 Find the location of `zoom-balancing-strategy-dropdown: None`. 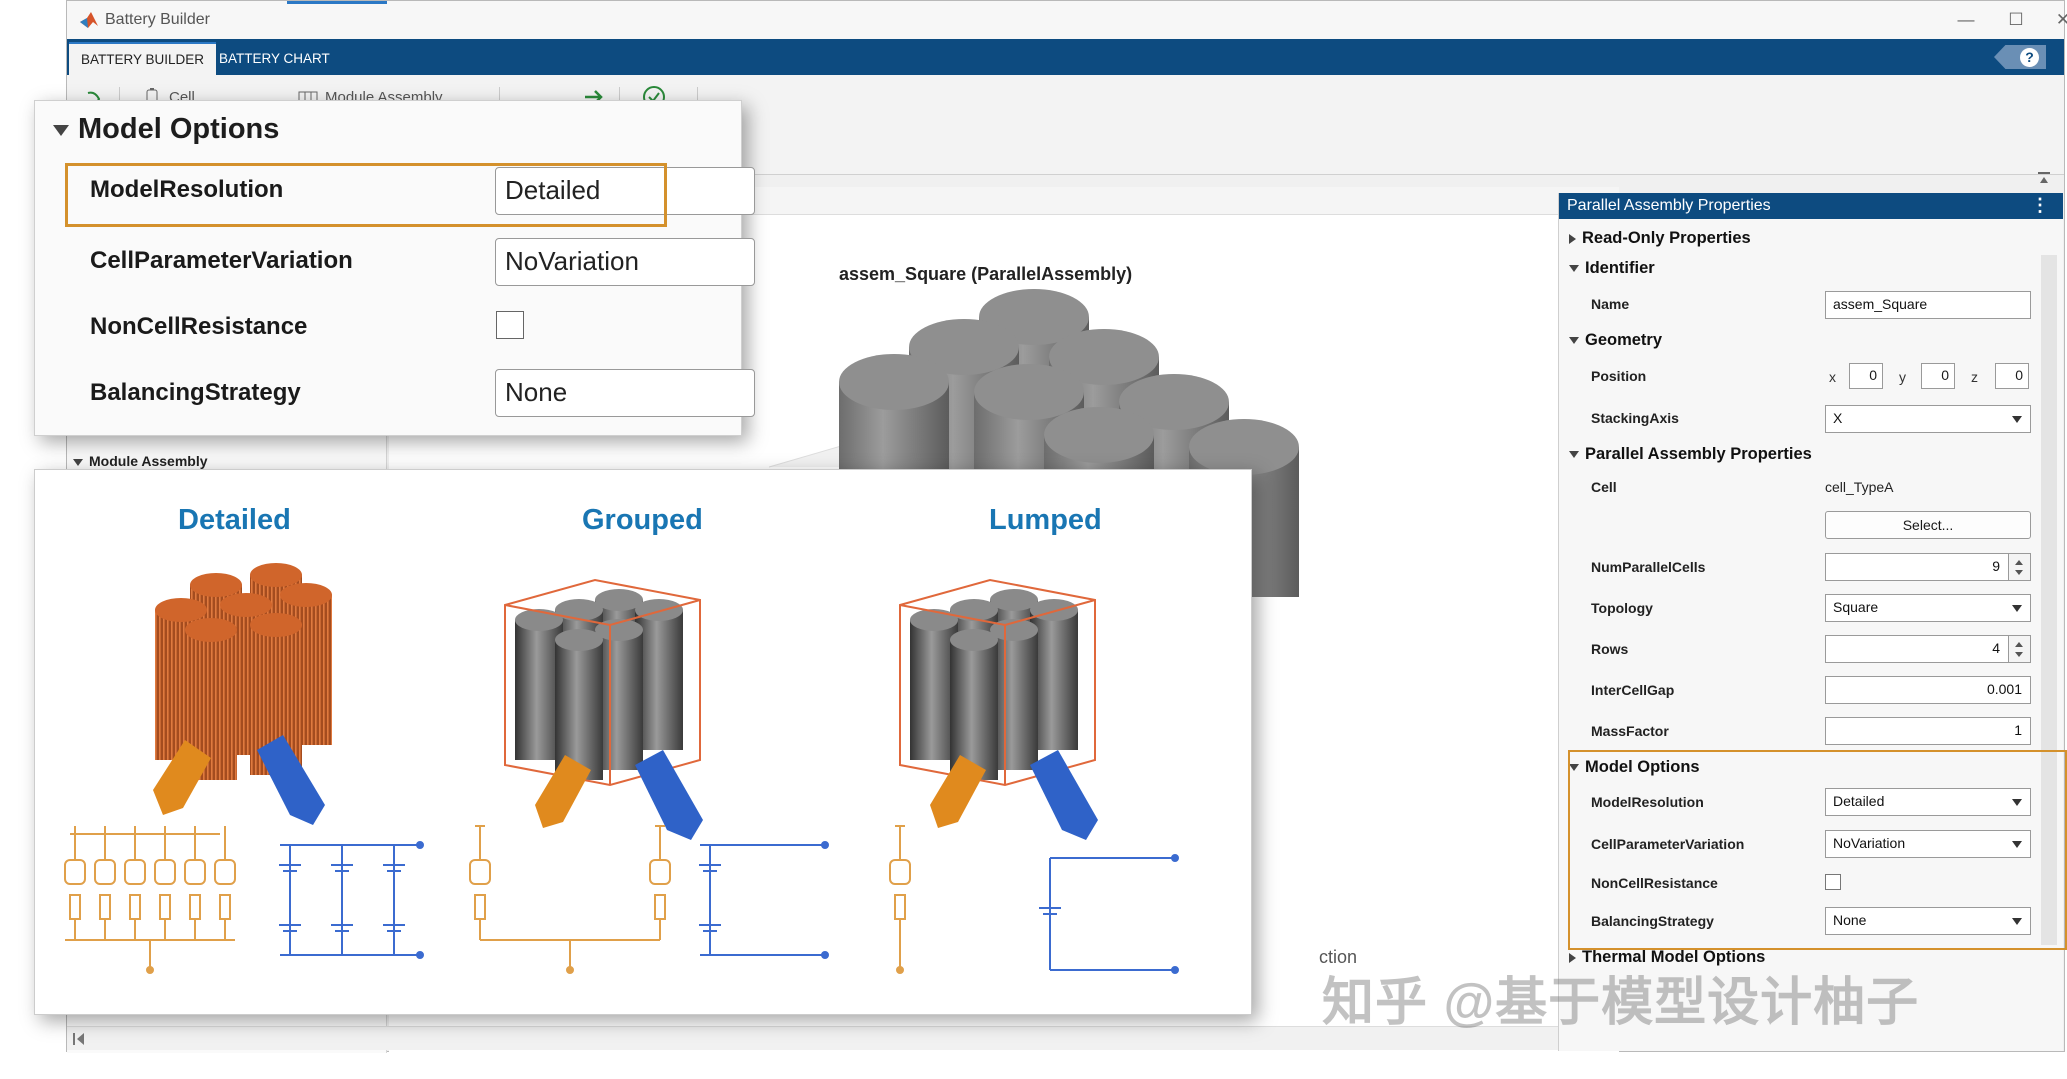

zoom-balancing-strategy-dropdown: None is located at coordinates (625, 393).